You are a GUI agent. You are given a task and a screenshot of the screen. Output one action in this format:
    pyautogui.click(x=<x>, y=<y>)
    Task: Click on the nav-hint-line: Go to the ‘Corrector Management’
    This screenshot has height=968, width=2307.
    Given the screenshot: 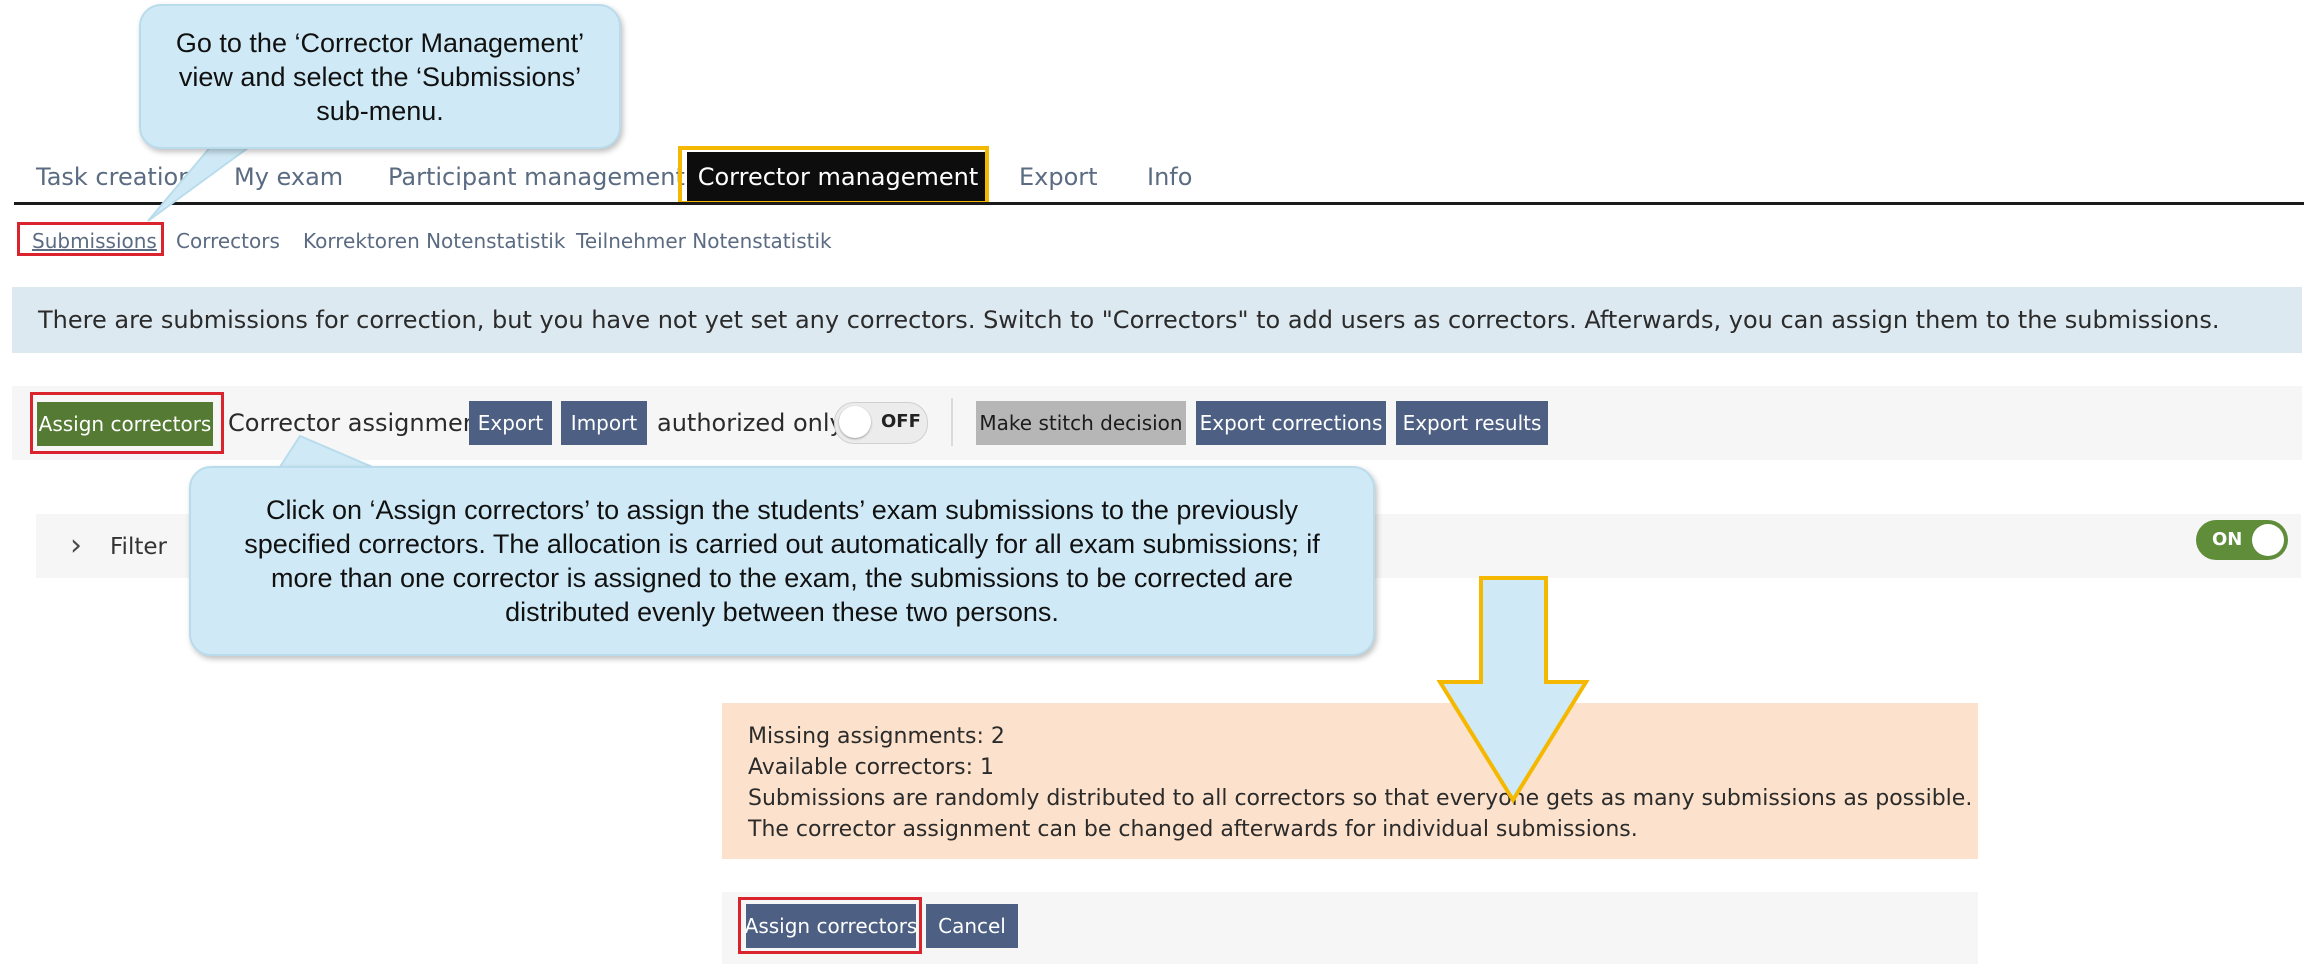 What is the action you would take?
    pyautogui.click(x=380, y=42)
    